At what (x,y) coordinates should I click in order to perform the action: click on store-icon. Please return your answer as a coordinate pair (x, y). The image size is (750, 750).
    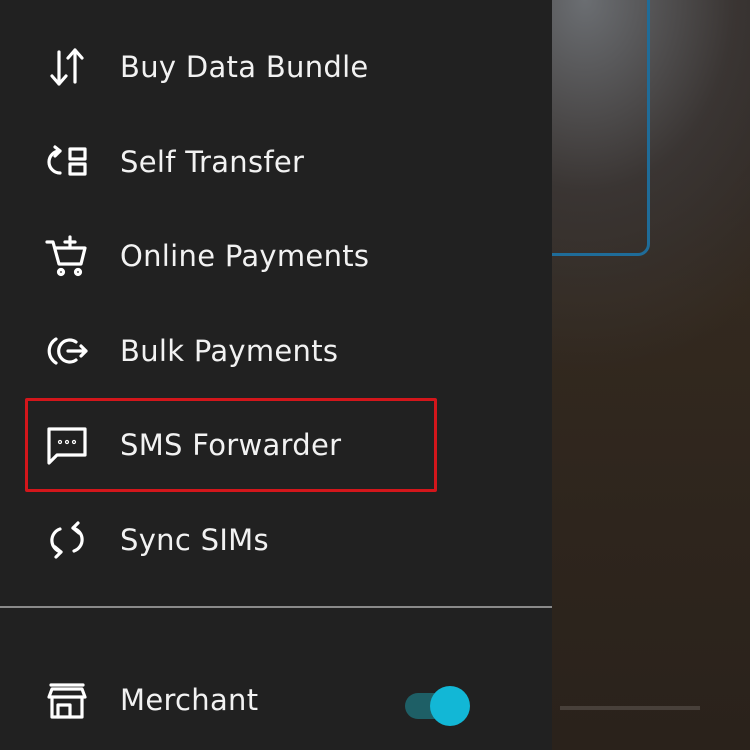
    Looking at the image, I should click on (67, 700).